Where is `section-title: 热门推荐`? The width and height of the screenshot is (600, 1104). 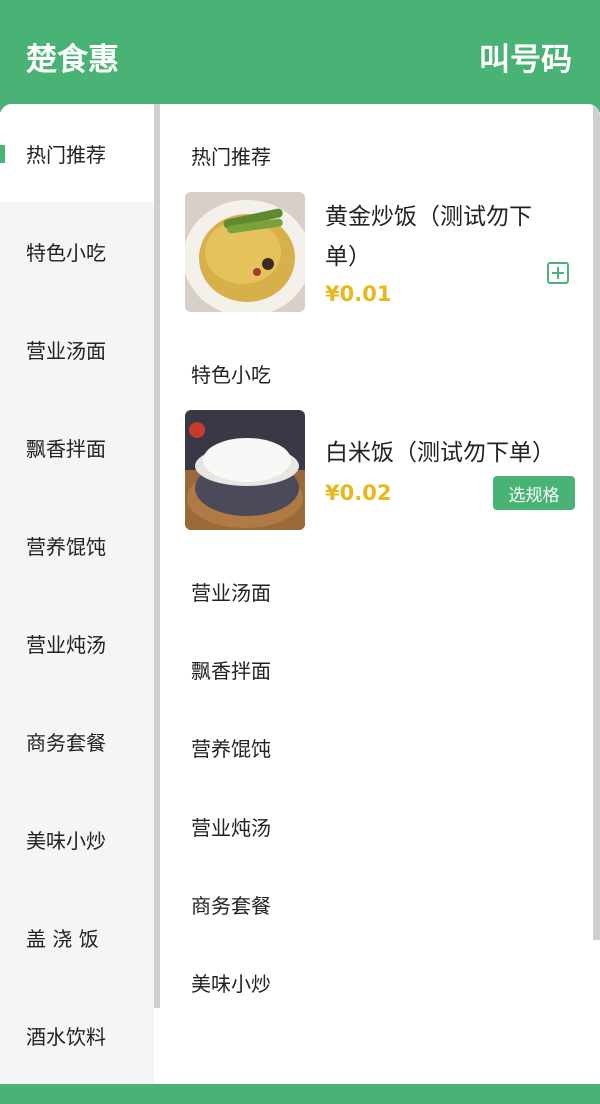 section-title: 热门推荐 is located at coordinates (231, 157).